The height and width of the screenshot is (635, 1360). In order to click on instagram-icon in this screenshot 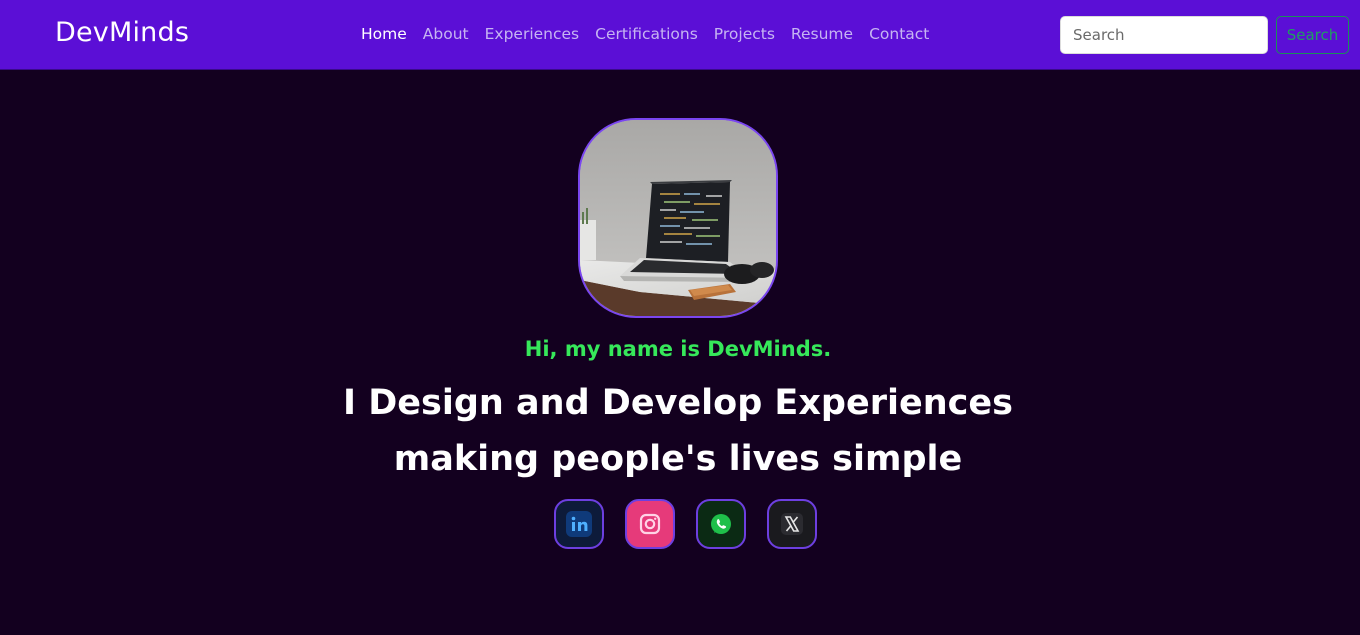, I will do `click(650, 524)`.